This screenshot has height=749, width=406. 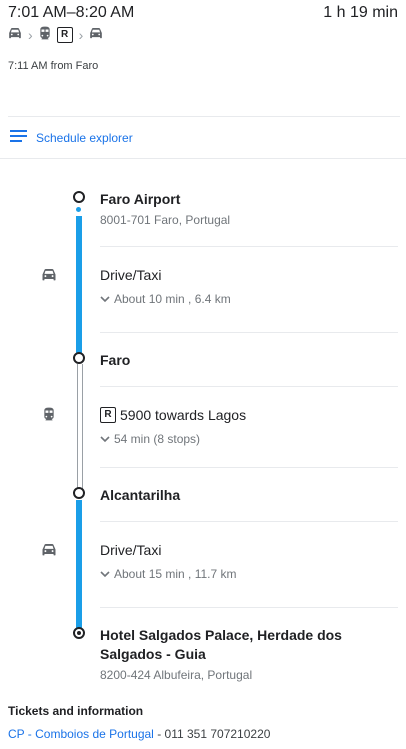 I want to click on schedule-explorer-button: Schedule explorer, so click(x=71, y=137).